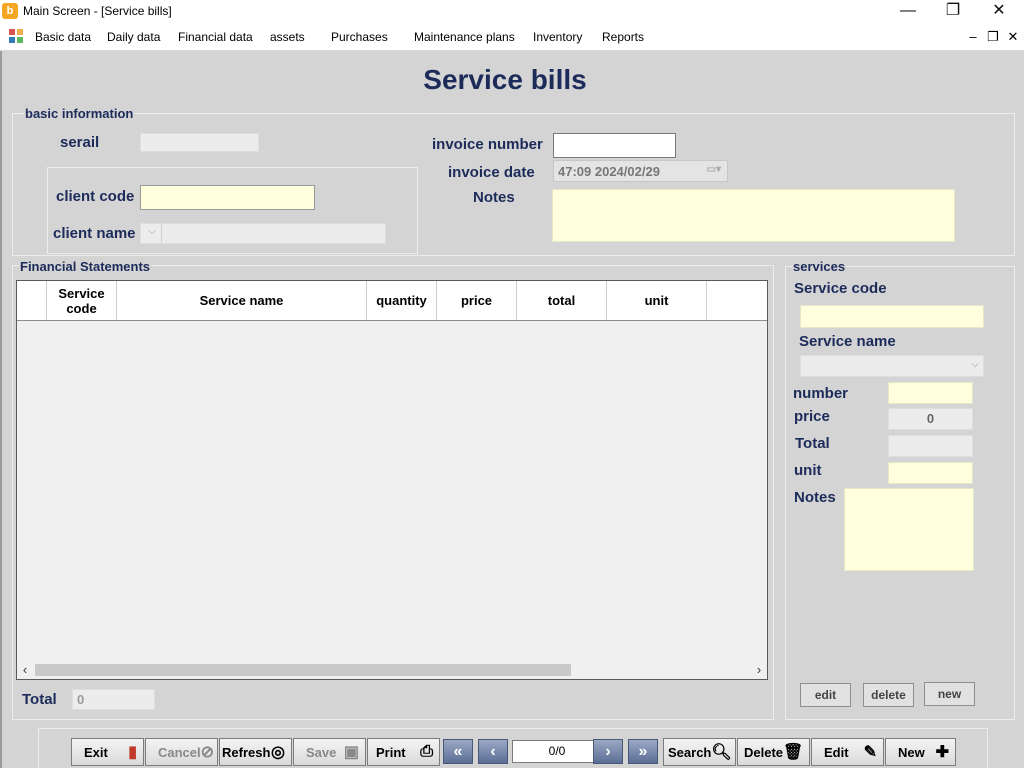 The height and width of the screenshot is (768, 1024). Describe the element at coordinates (764, 752) in the screenshot. I see `delete-label: Delete` at that location.